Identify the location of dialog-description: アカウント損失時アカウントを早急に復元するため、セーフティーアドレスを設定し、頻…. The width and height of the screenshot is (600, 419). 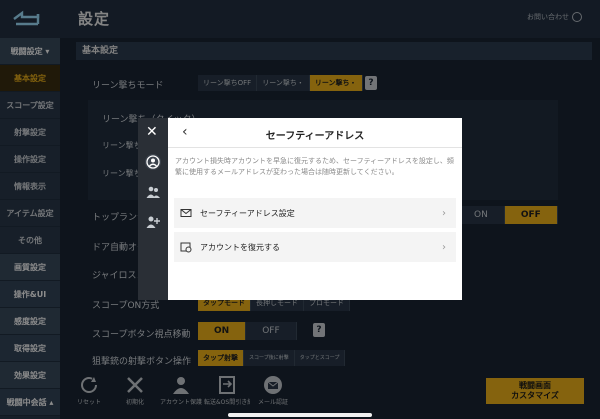
(314, 166).